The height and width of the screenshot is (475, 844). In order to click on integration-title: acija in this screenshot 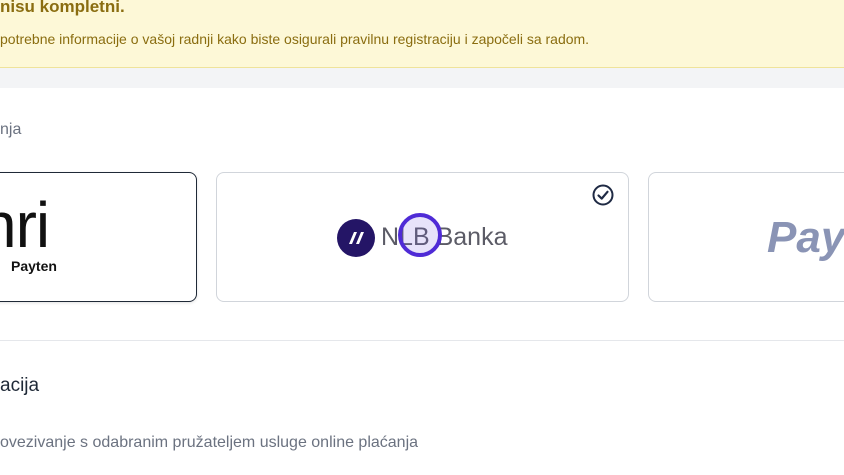, I will do `click(20, 385)`.